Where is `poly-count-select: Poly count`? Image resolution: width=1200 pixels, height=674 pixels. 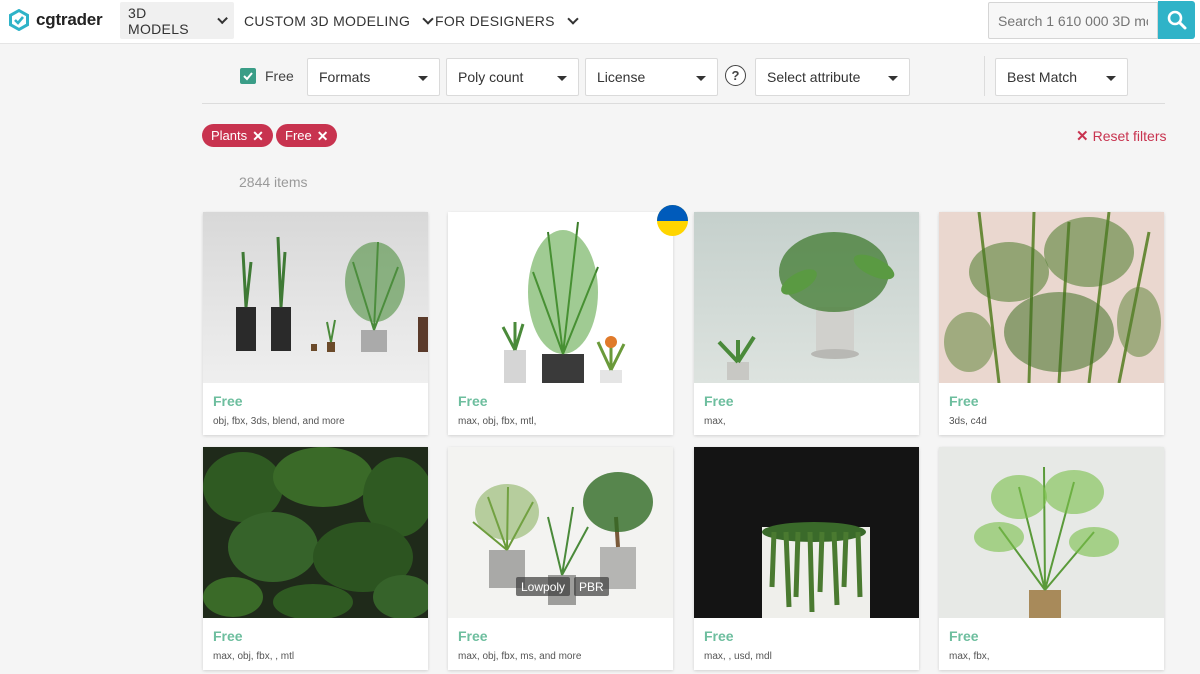 poly-count-select: Poly count is located at coordinates (512, 77).